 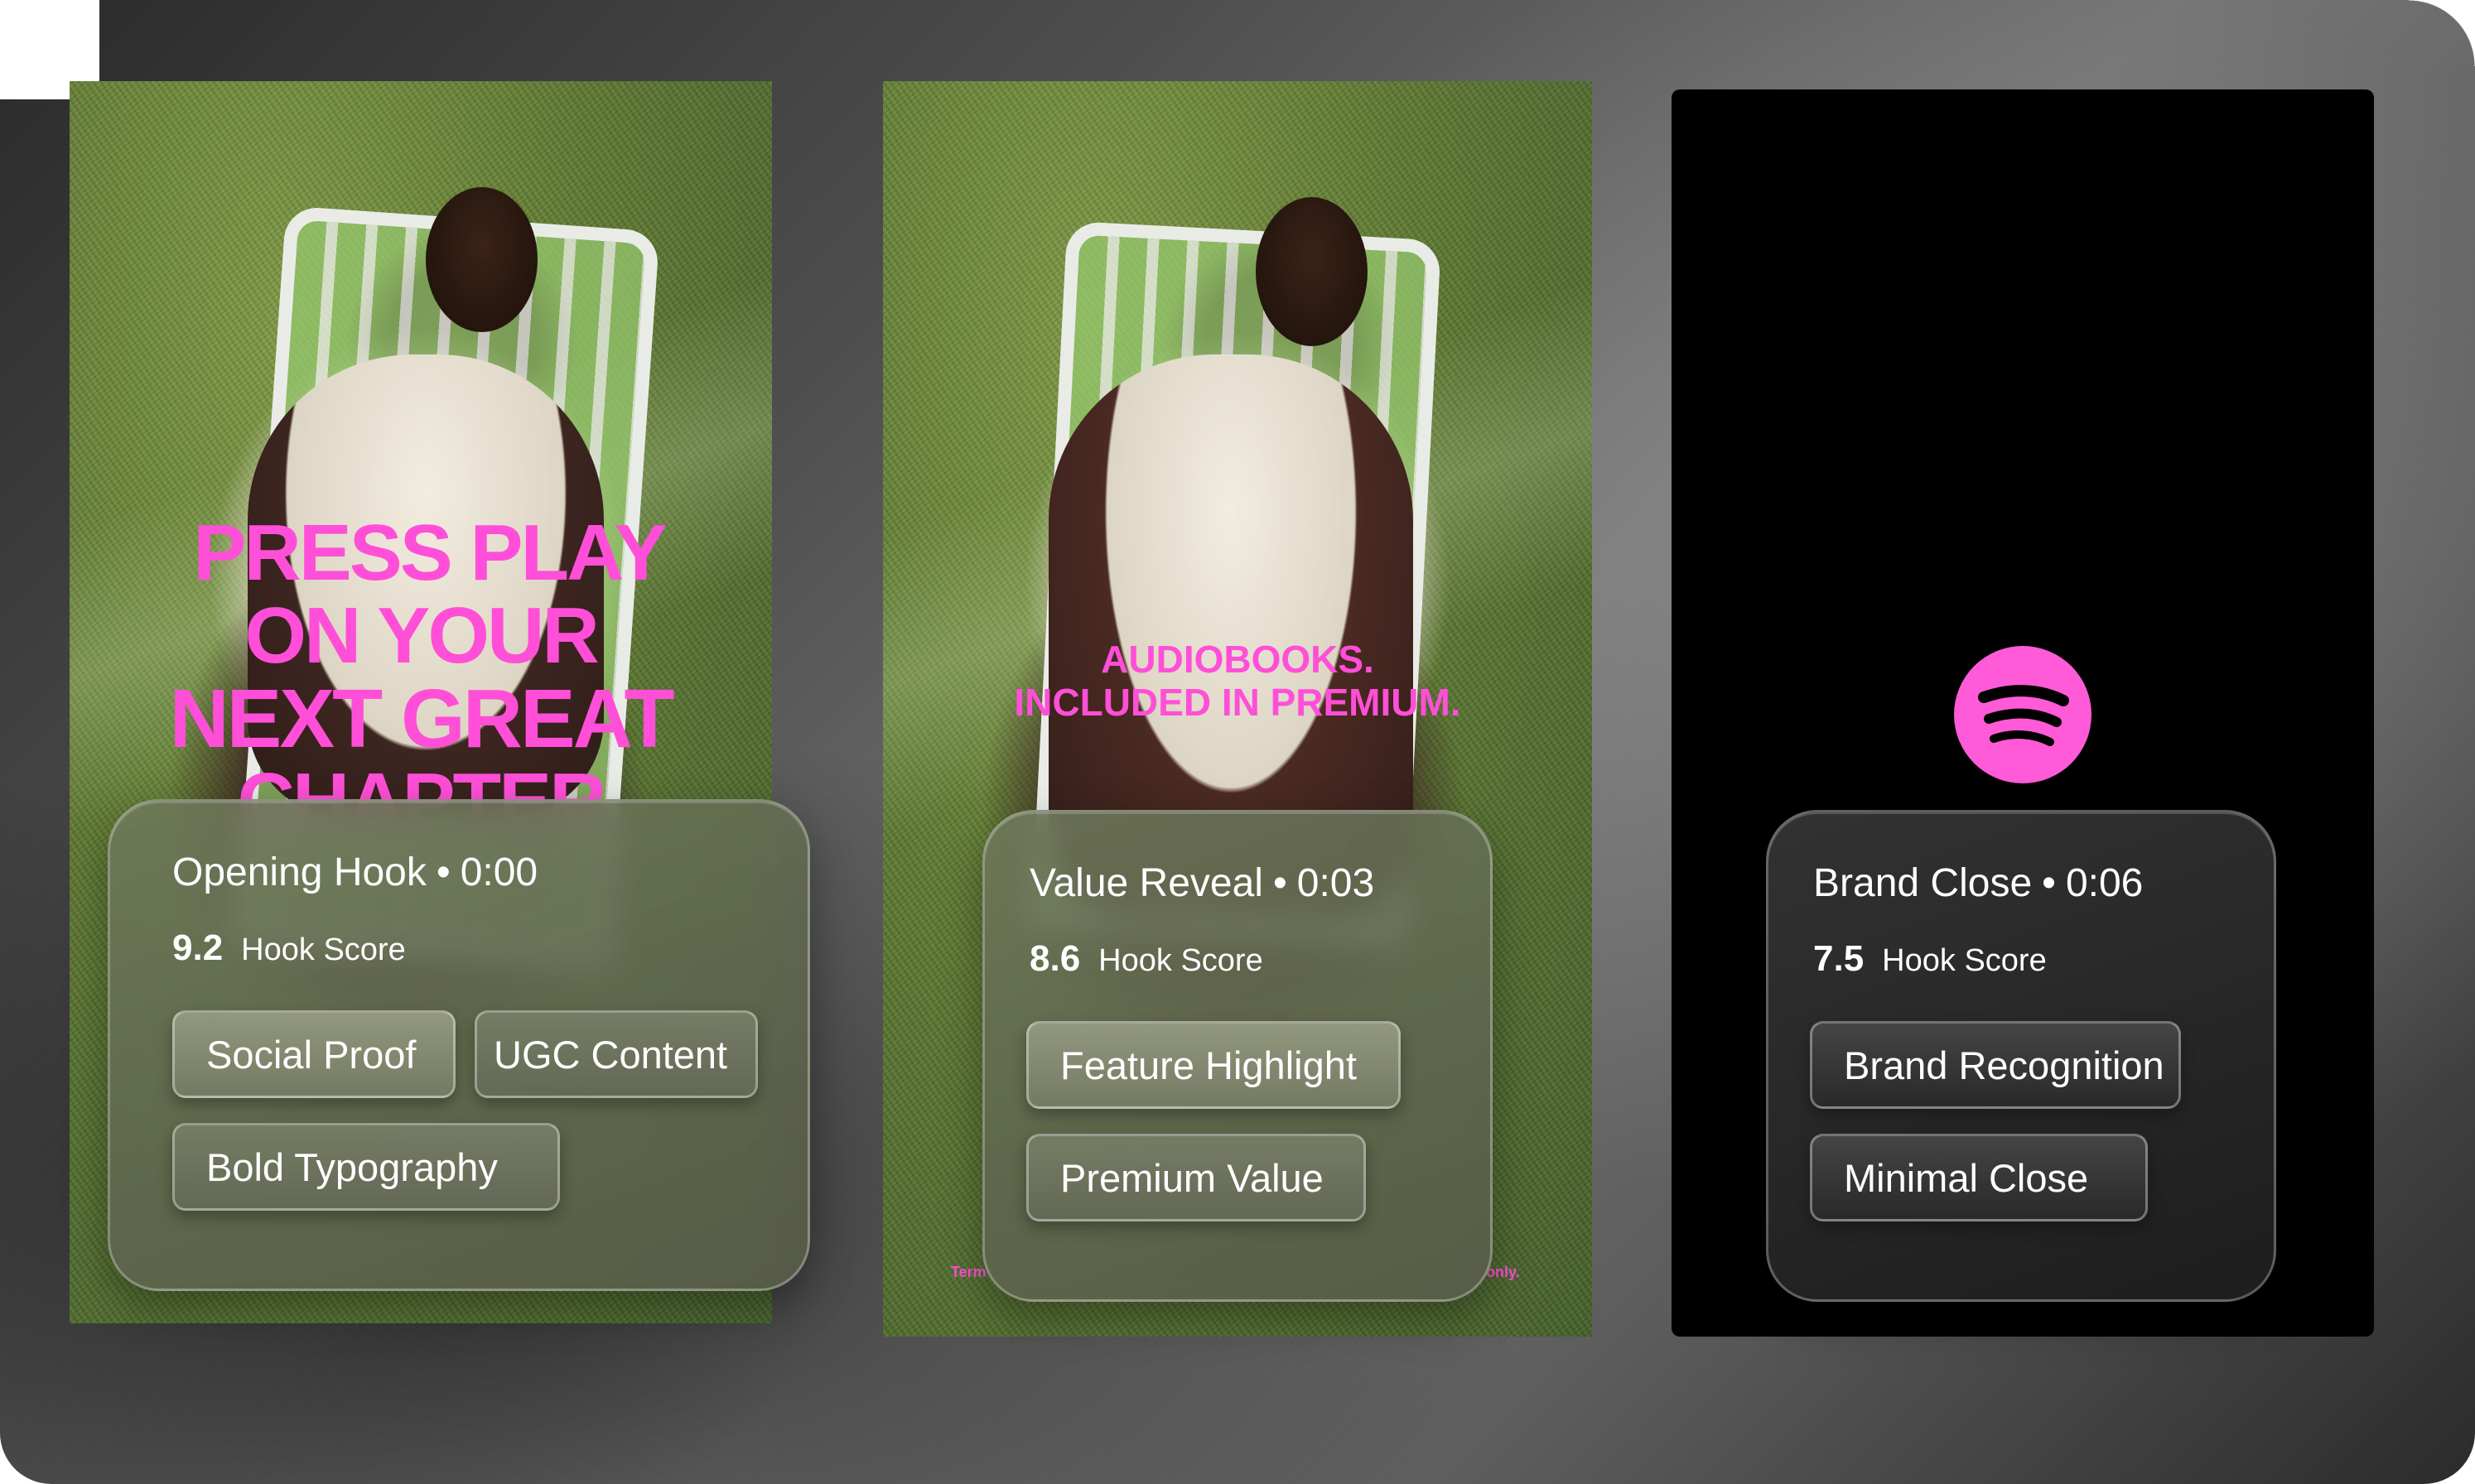 I want to click on hook-score: 9.2 Hook Score, so click(x=289, y=948).